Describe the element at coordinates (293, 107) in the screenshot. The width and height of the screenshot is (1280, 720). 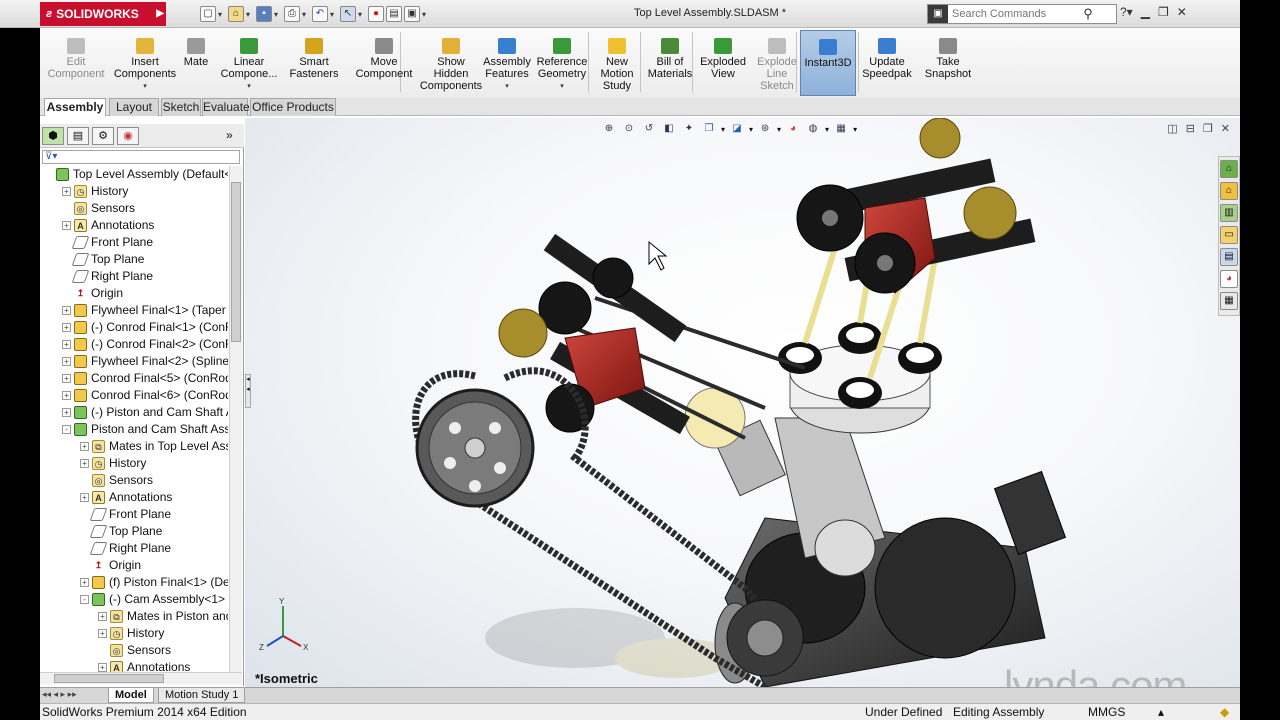
I see `tab-office-products: Office Products` at that location.